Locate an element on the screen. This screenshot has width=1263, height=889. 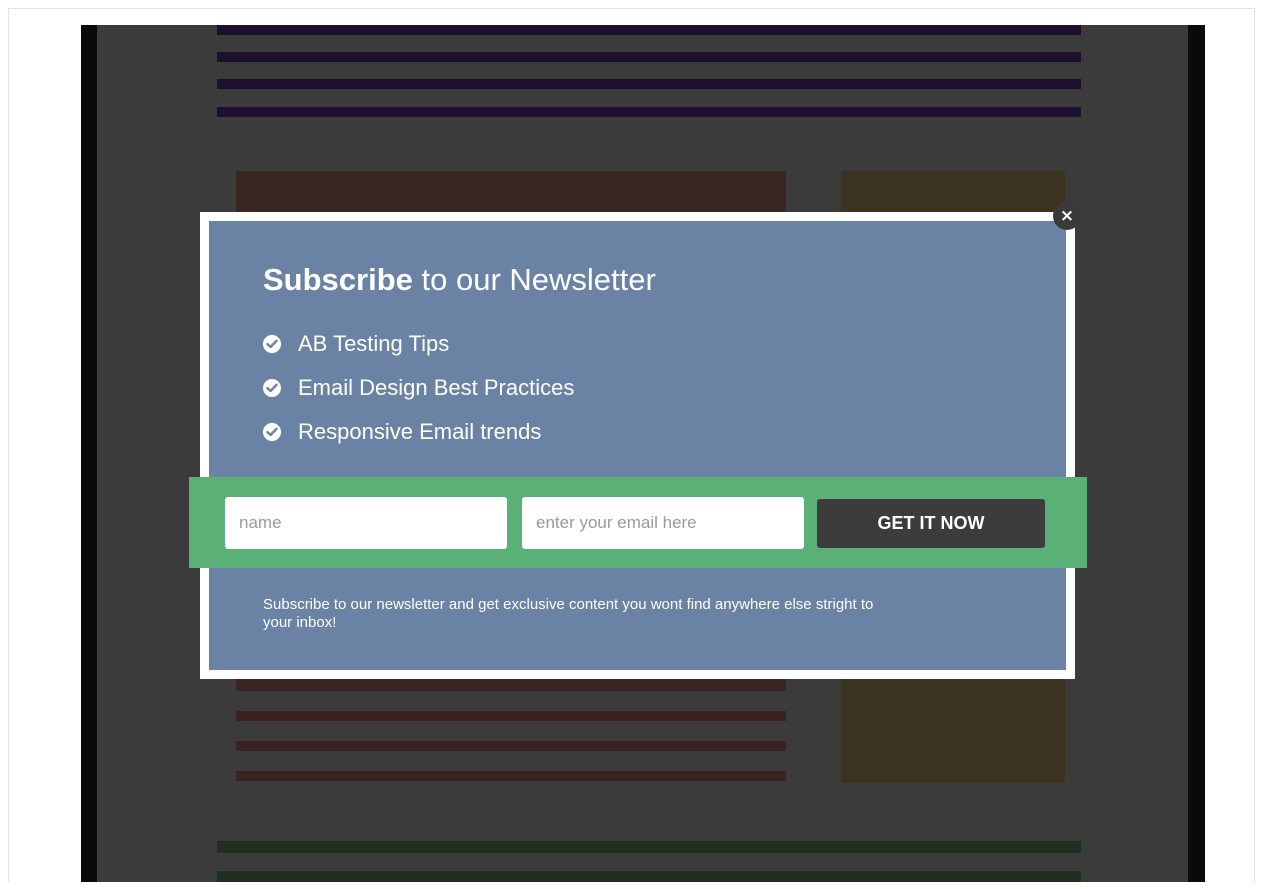
list-item: Email Design Best Practices is located at coordinates (418, 388).